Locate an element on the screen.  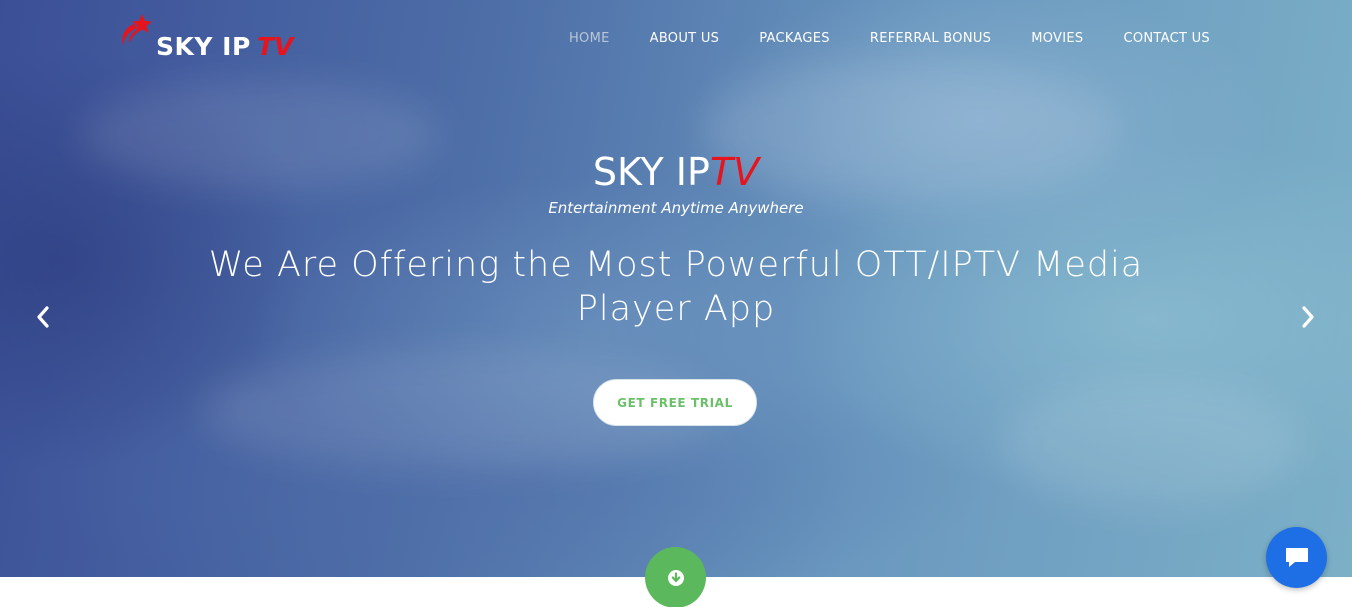
hero-brand-text: SKY IP is located at coordinates (651, 172).